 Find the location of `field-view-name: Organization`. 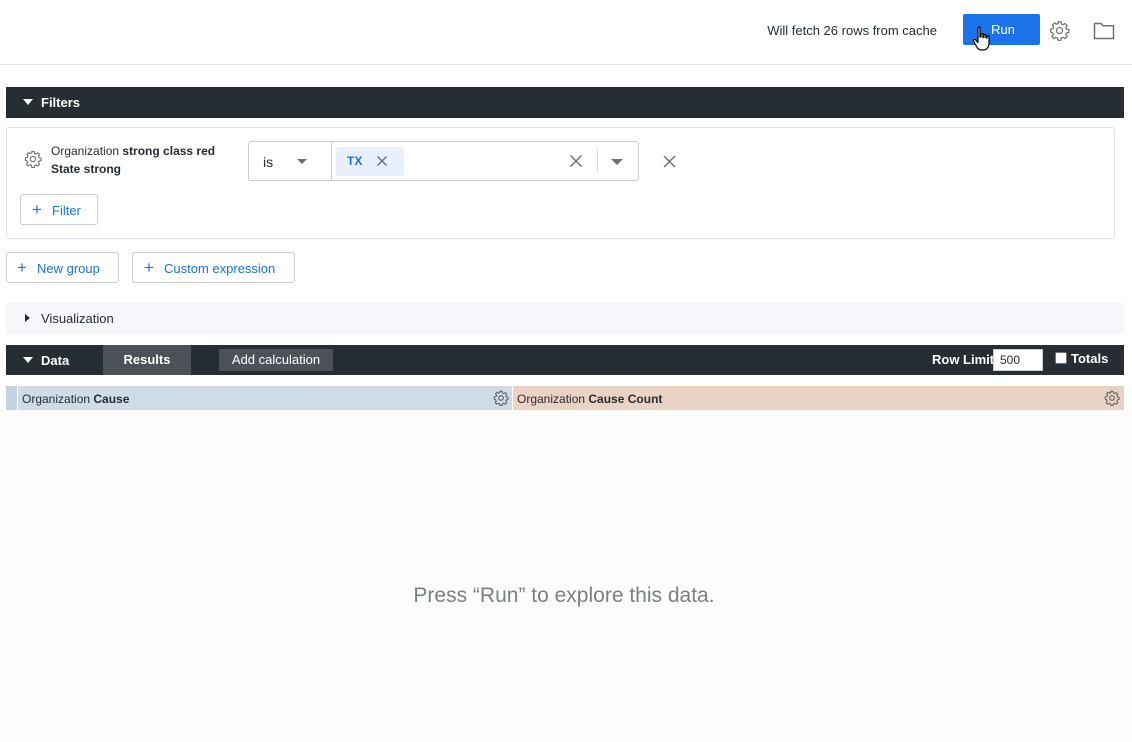

field-view-name: Organization is located at coordinates (85, 151).